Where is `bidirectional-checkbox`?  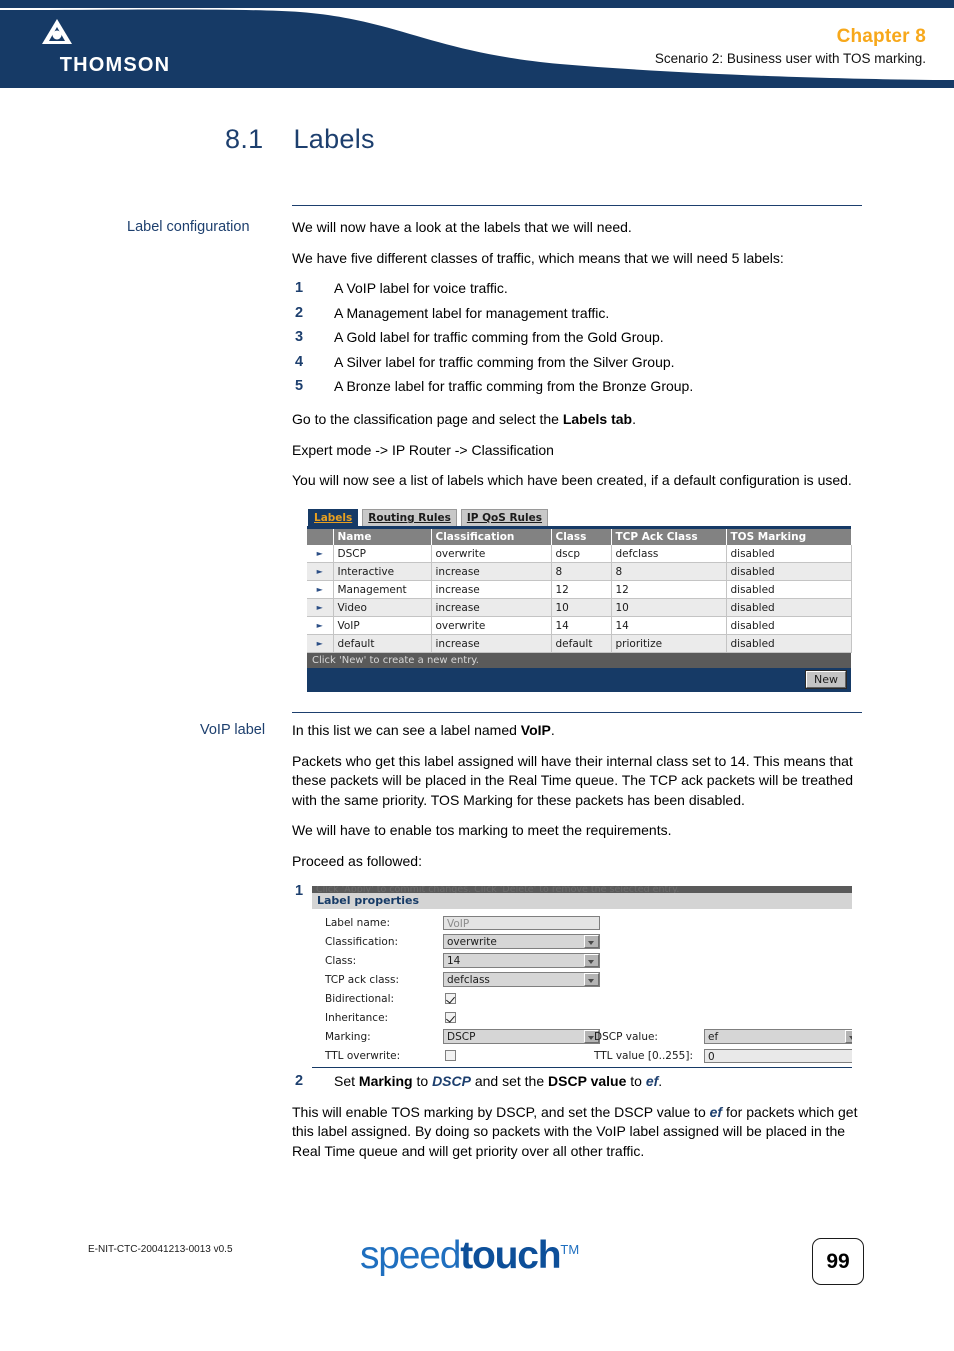 bidirectional-checkbox is located at coordinates (450, 998).